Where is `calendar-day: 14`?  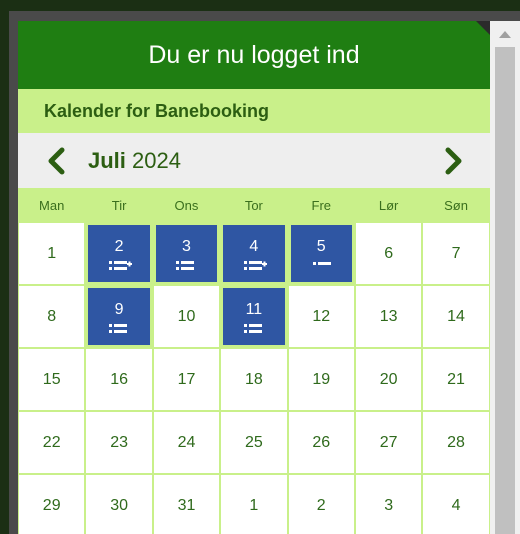 calendar-day: 14 is located at coordinates (456, 316).